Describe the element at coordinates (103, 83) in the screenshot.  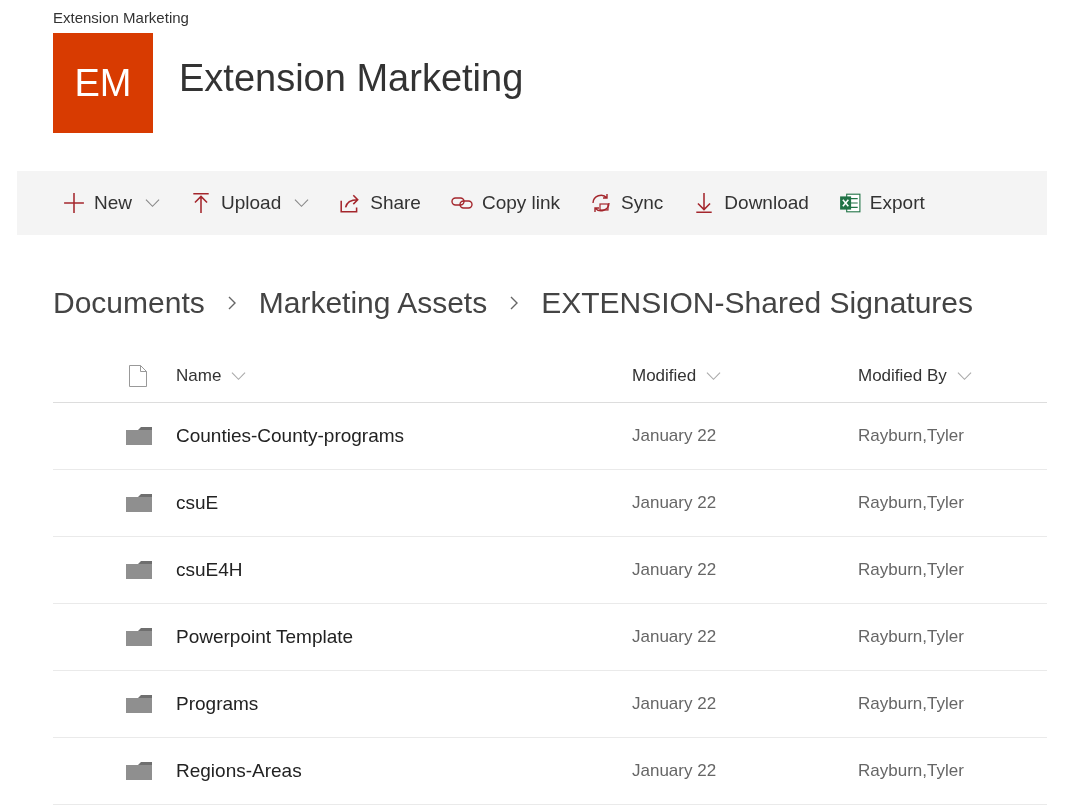
I see `site-logo: EM` at that location.